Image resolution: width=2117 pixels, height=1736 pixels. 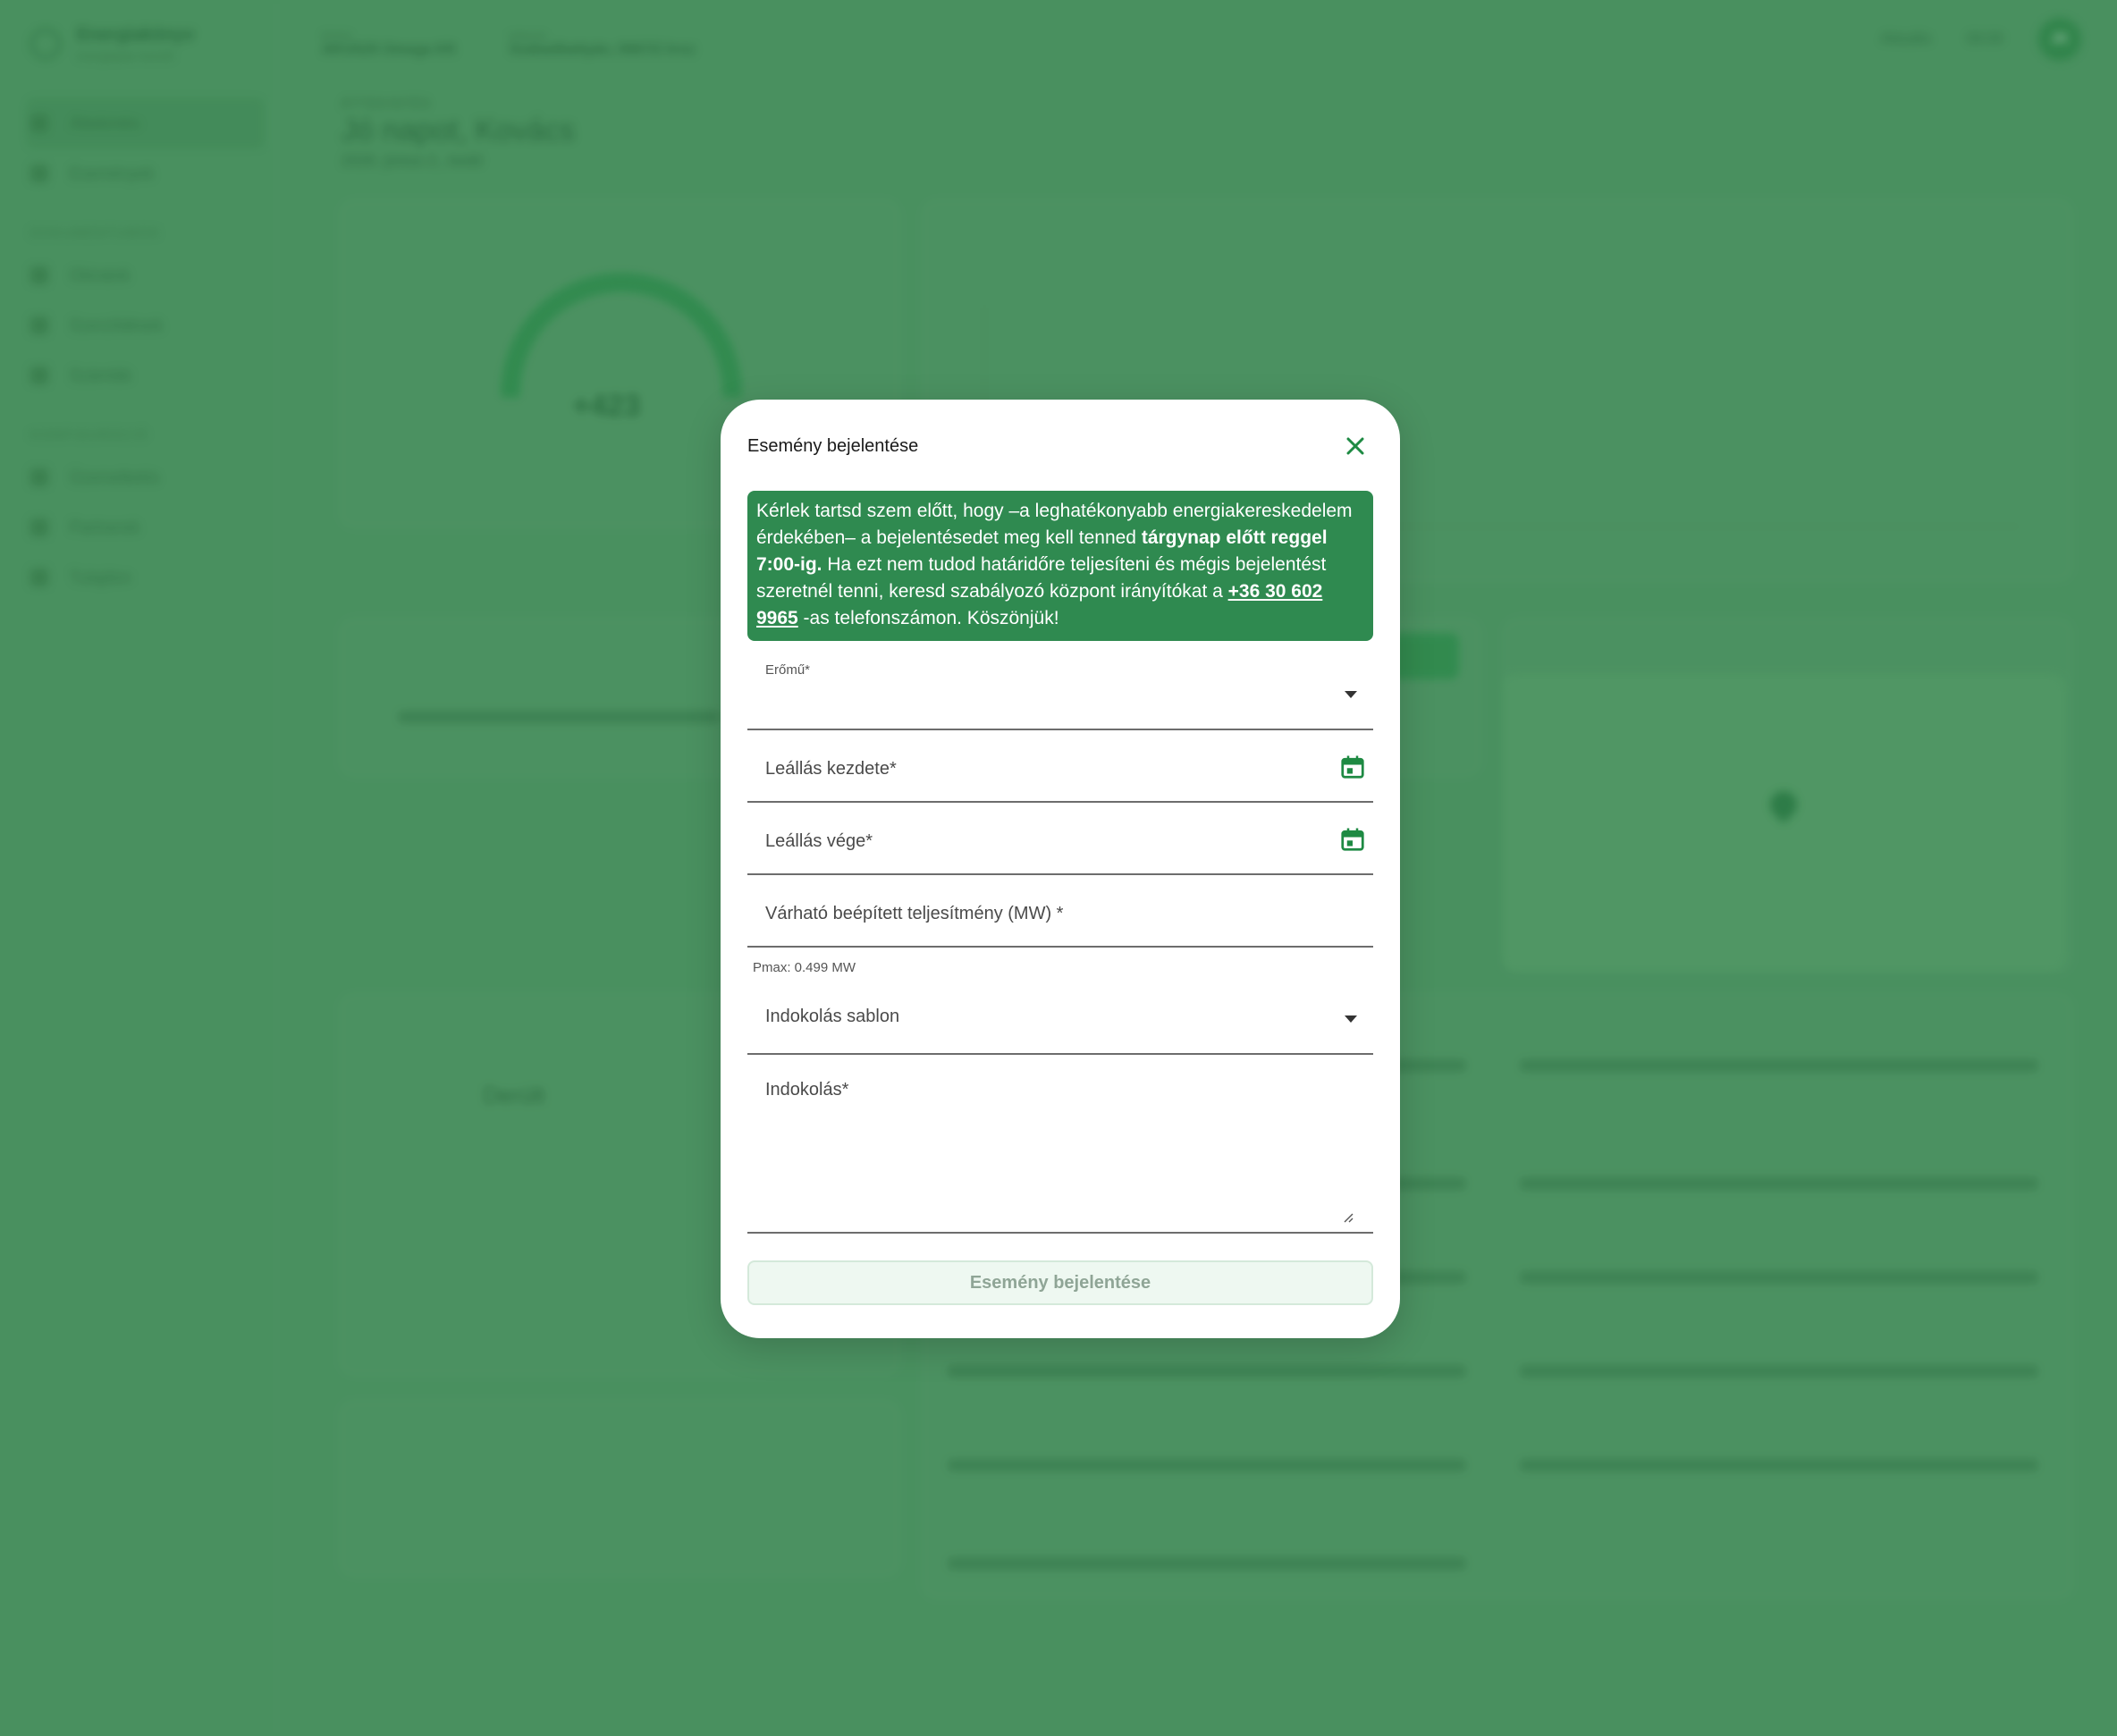 I want to click on submit-event-button: Esemény bejelentése, so click(x=1060, y=1282).